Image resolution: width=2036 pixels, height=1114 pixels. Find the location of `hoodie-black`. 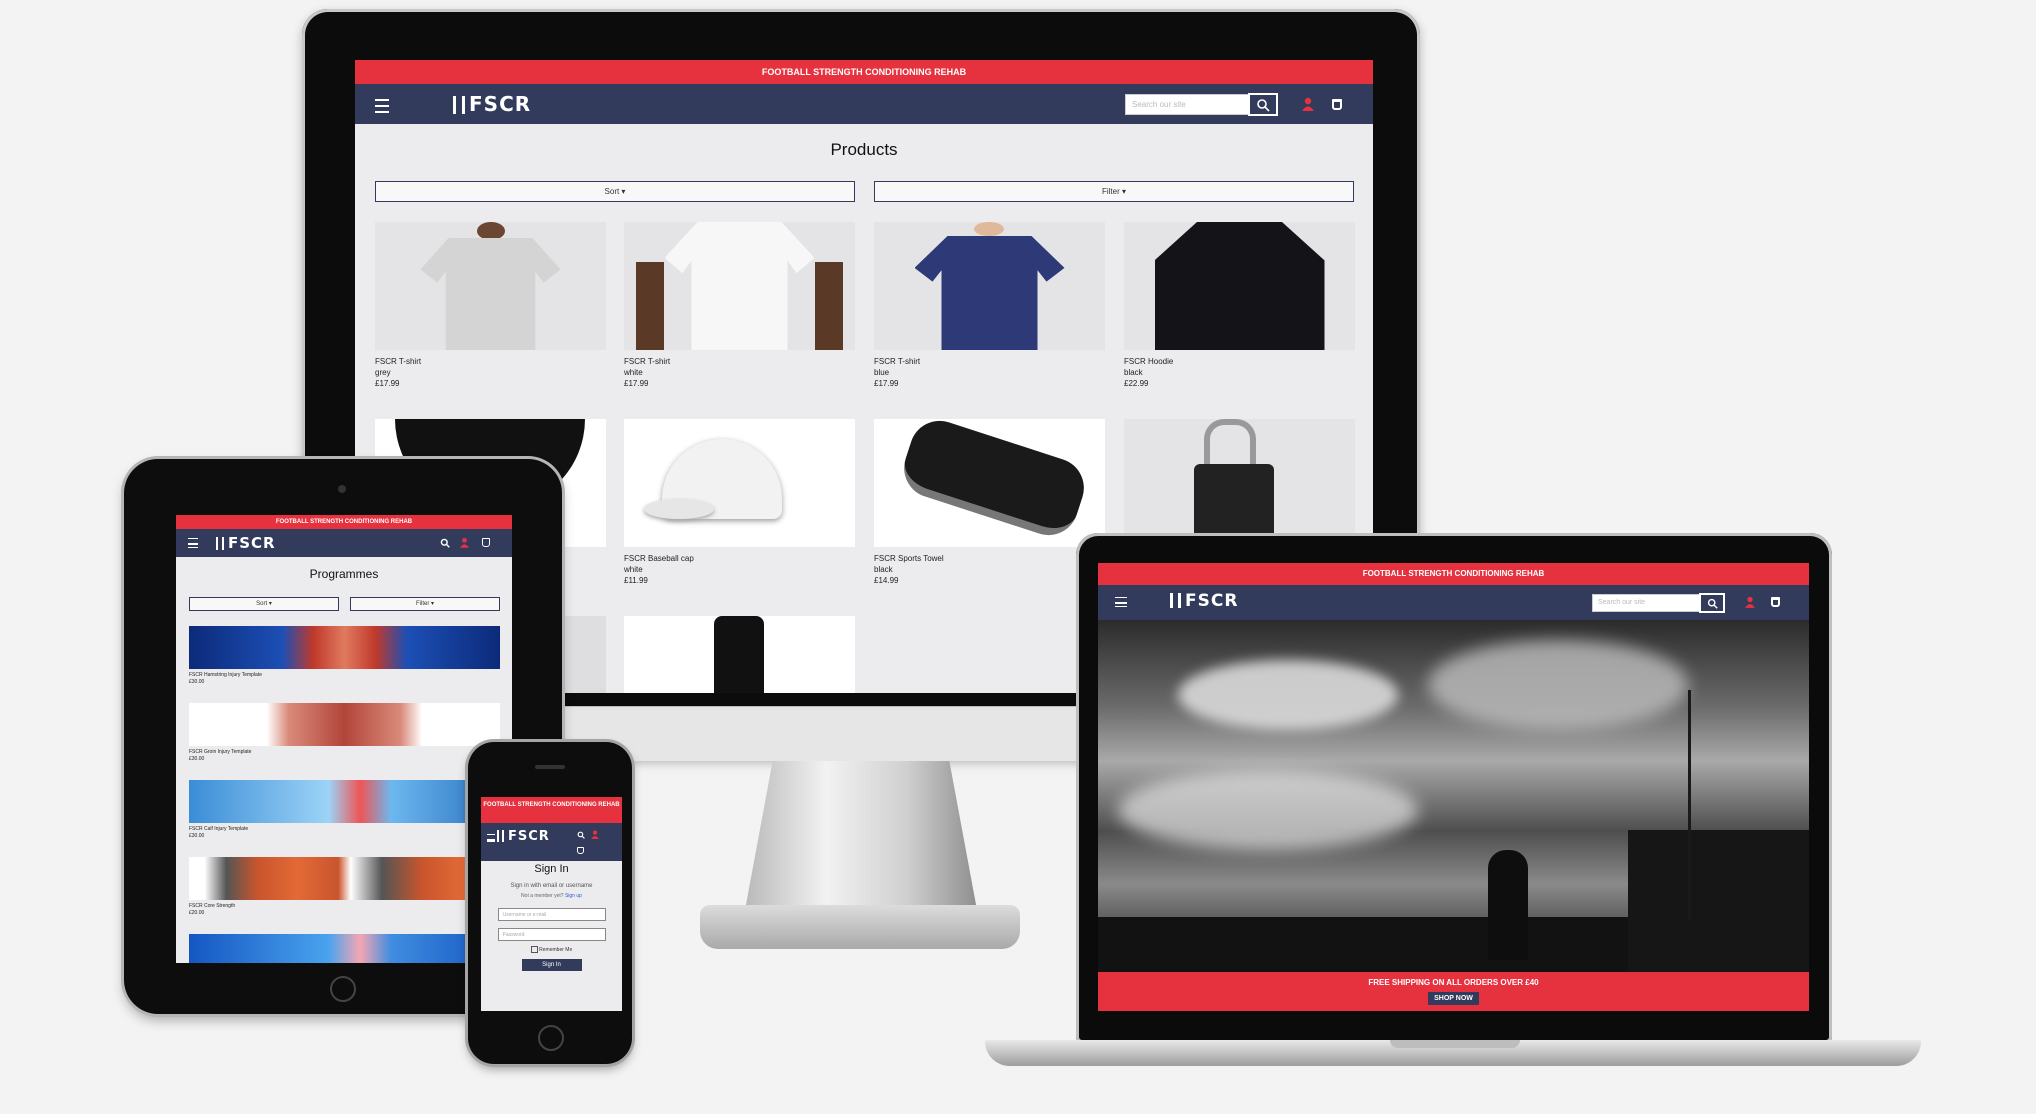

hoodie-black is located at coordinates (1239, 286).